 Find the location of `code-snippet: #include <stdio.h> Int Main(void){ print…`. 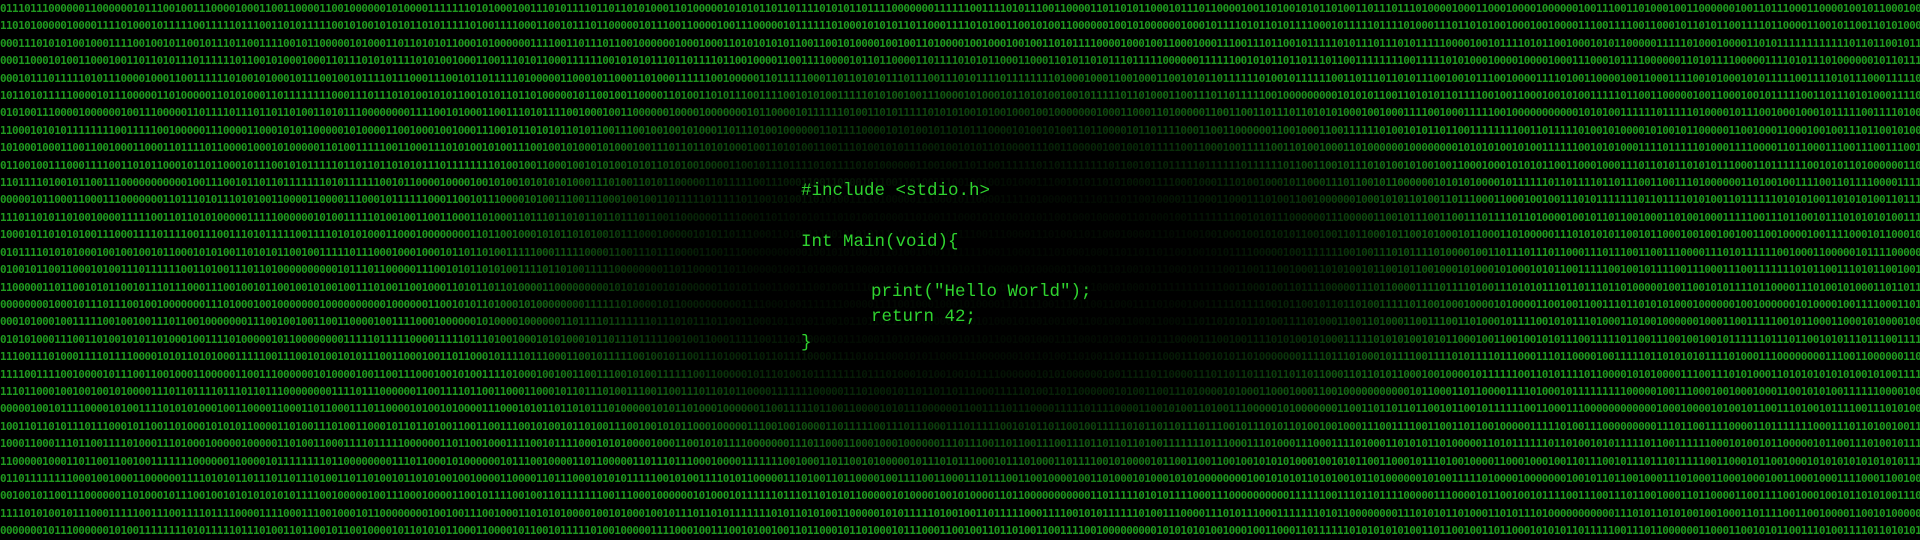

code-snippet: #include <stdio.h> Int Main(void){ print… is located at coordinates (946, 267).